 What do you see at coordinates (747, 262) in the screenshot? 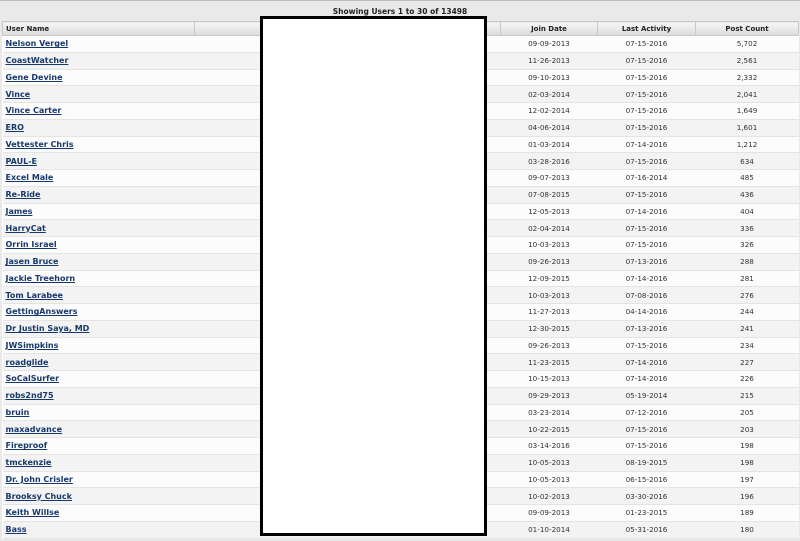
I see `post-count-cell: 288` at bounding box center [747, 262].